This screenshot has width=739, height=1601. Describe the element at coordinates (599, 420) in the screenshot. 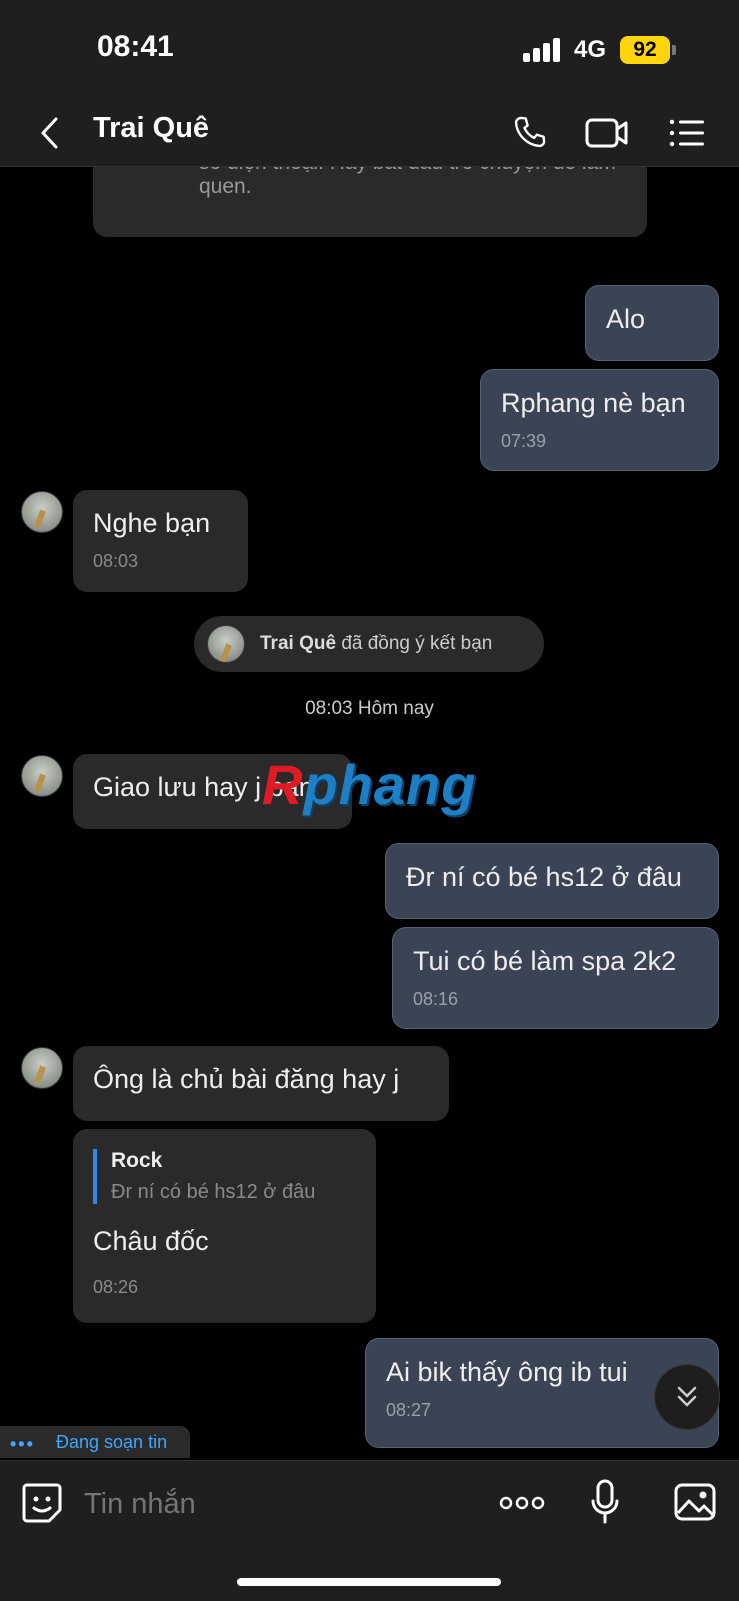

I see `message-bubble-mine: Rphang nè bạn 07:39` at that location.